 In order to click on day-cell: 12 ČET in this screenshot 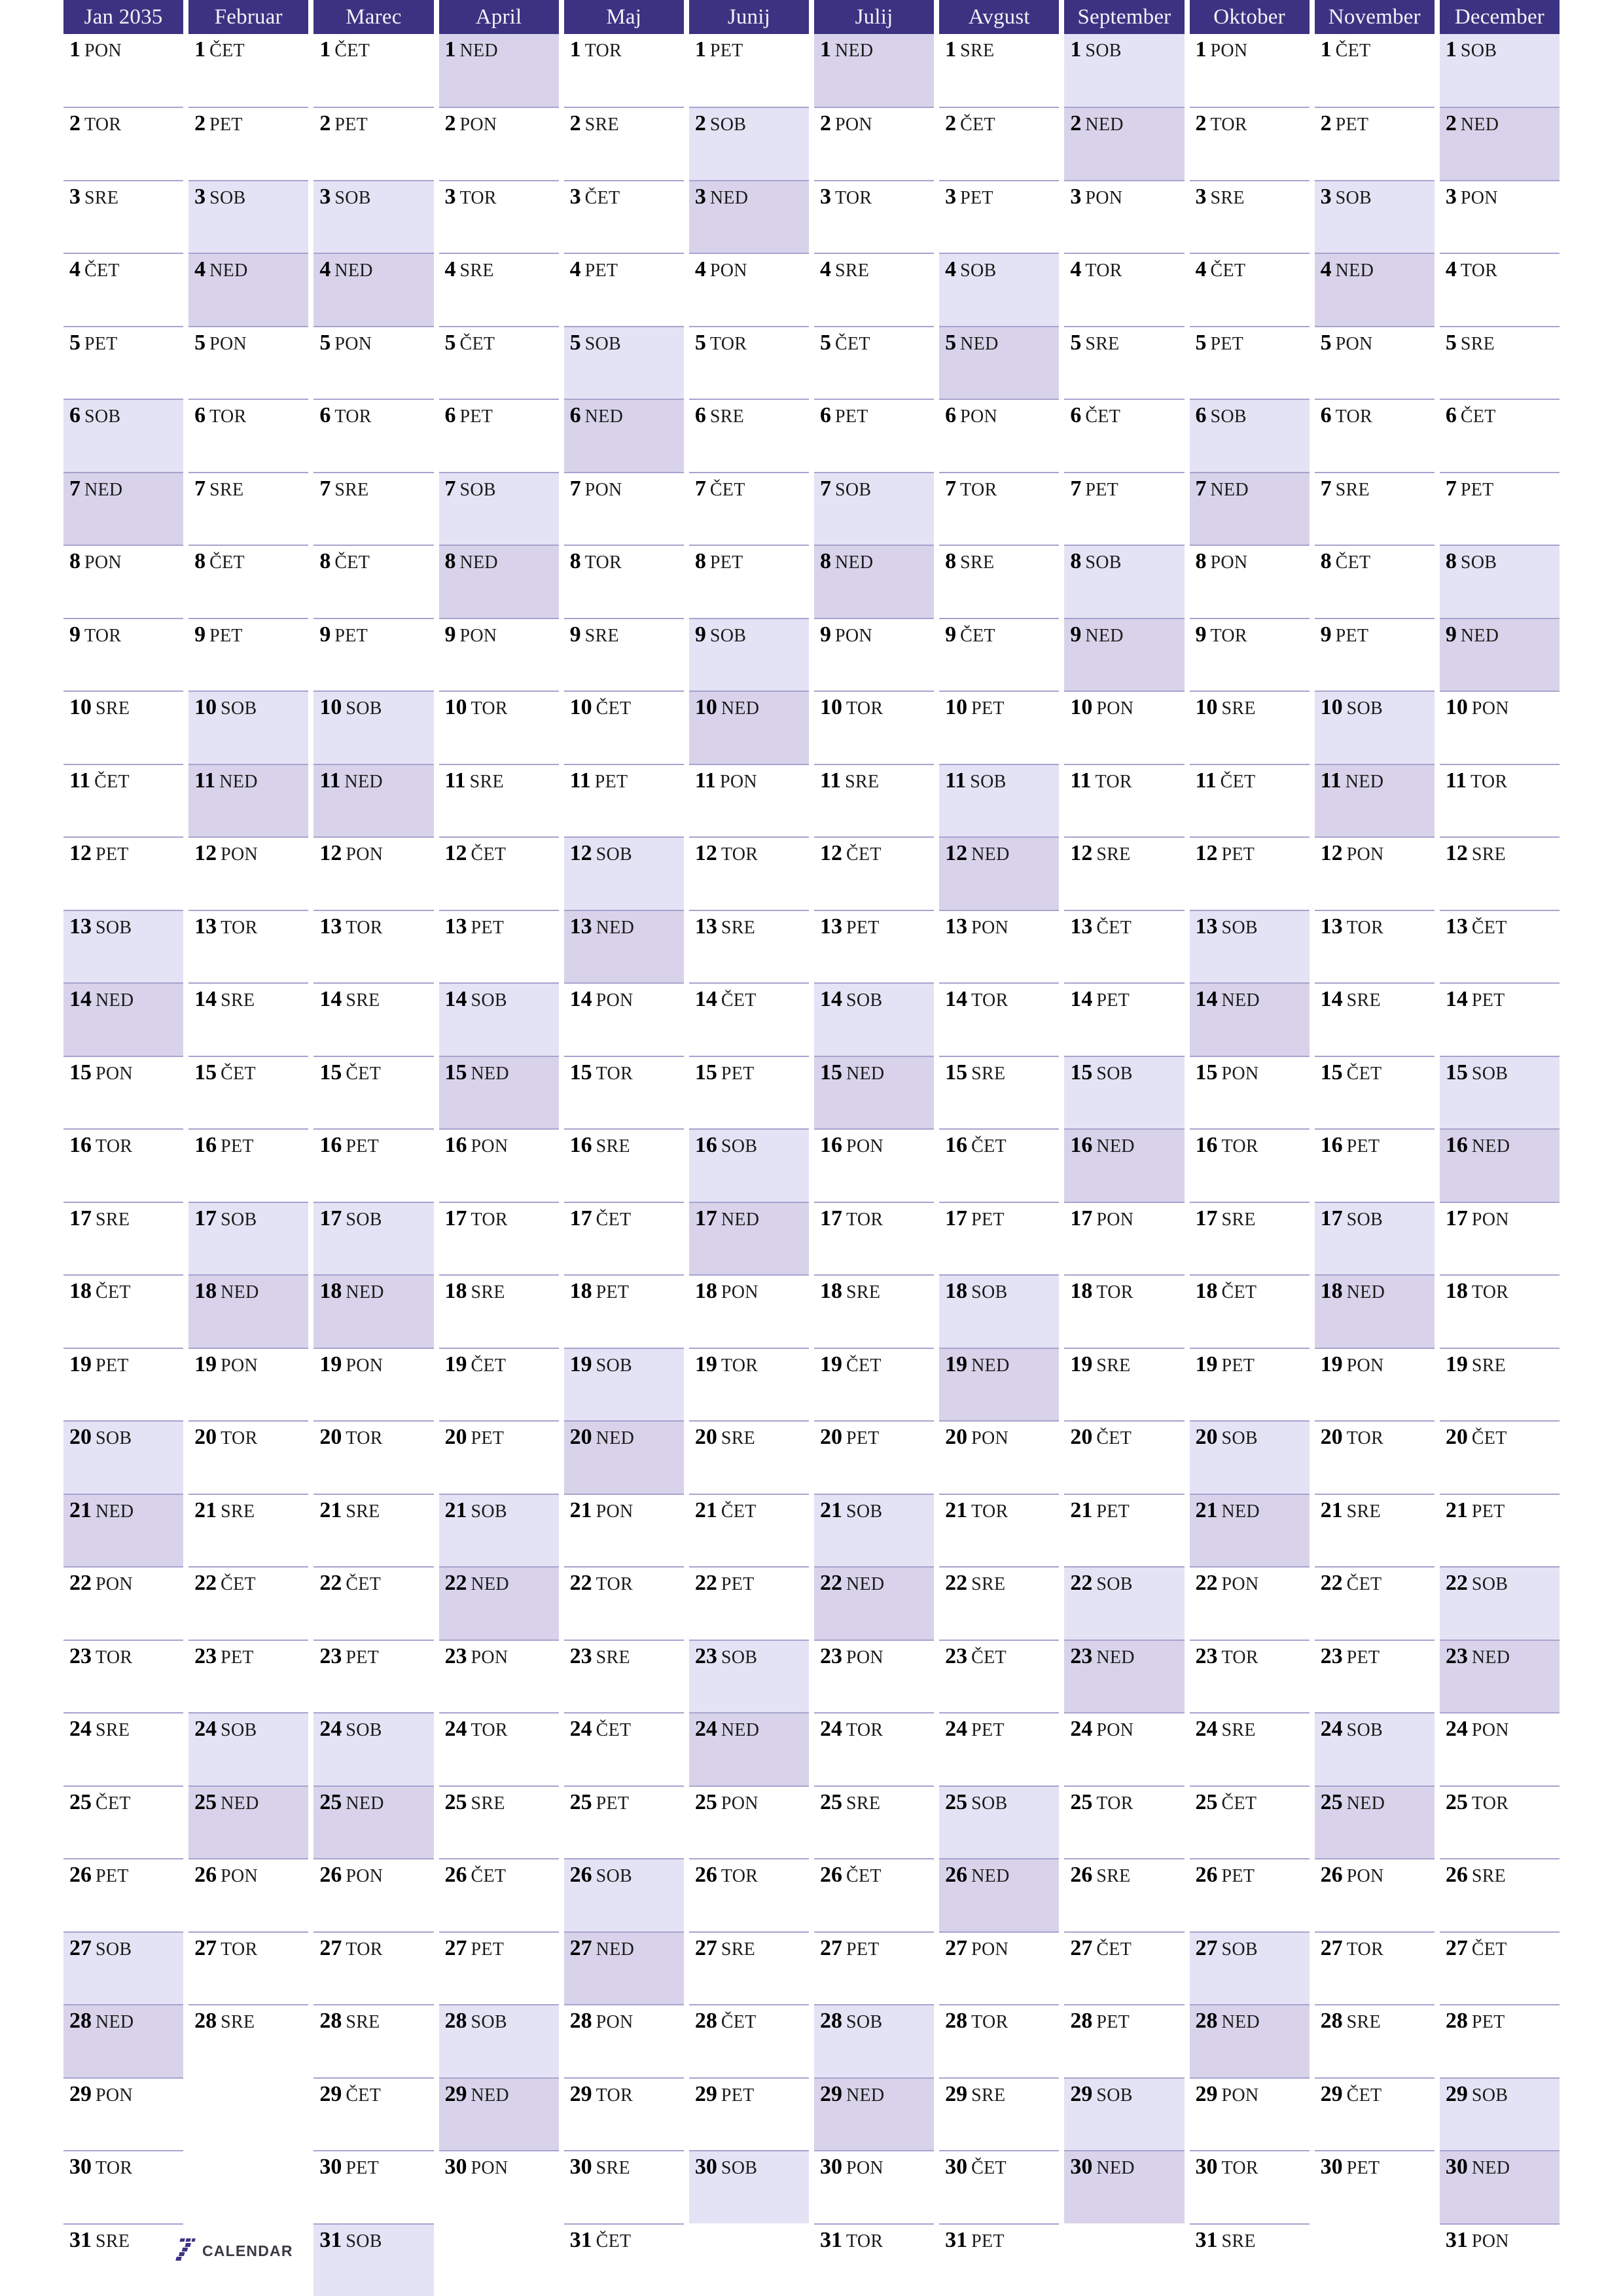, I will do `click(874, 873)`.